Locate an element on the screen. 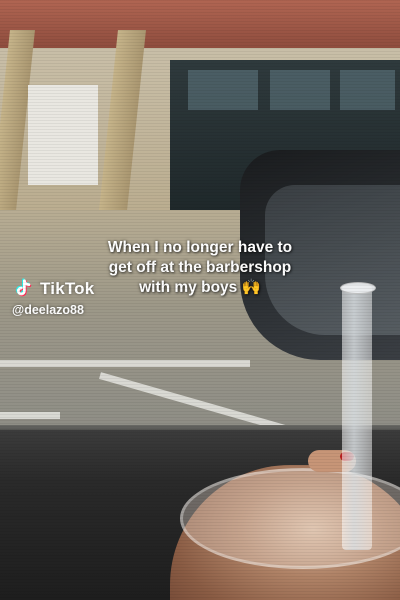 The image size is (400, 600). creator-handle: @deelazo88 is located at coordinates (48, 310).